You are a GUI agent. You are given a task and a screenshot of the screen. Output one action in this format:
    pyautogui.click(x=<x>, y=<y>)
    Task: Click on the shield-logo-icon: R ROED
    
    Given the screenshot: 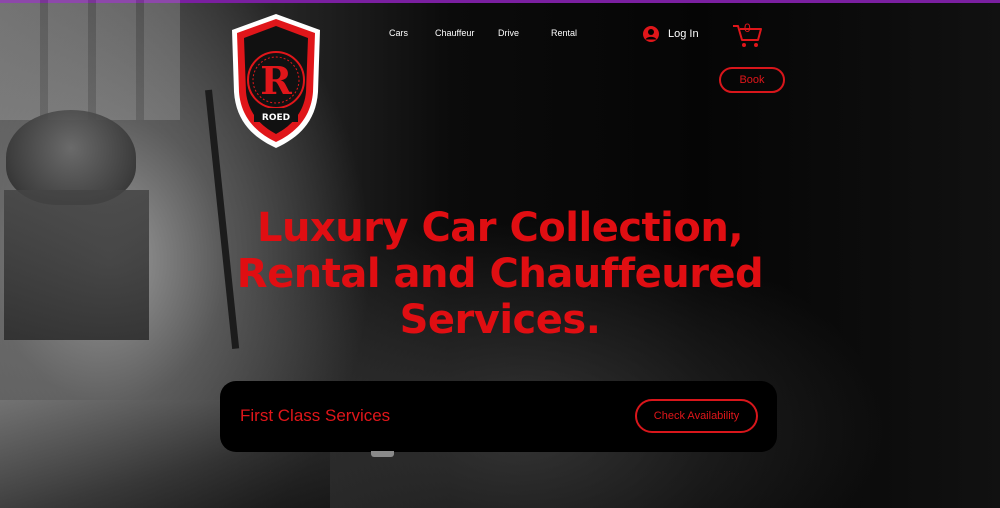 What is the action you would take?
    pyautogui.click(x=276, y=81)
    